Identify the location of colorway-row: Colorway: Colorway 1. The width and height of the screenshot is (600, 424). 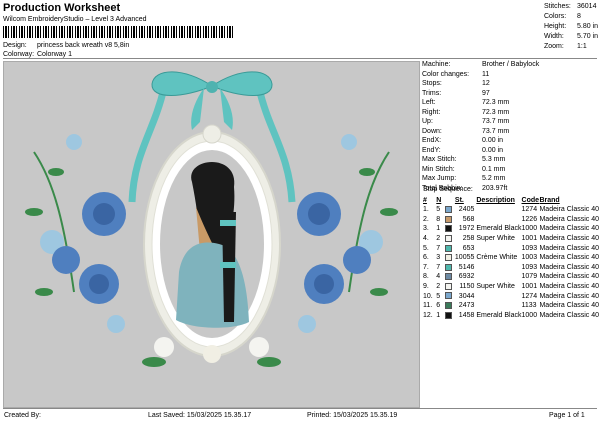
(37, 54).